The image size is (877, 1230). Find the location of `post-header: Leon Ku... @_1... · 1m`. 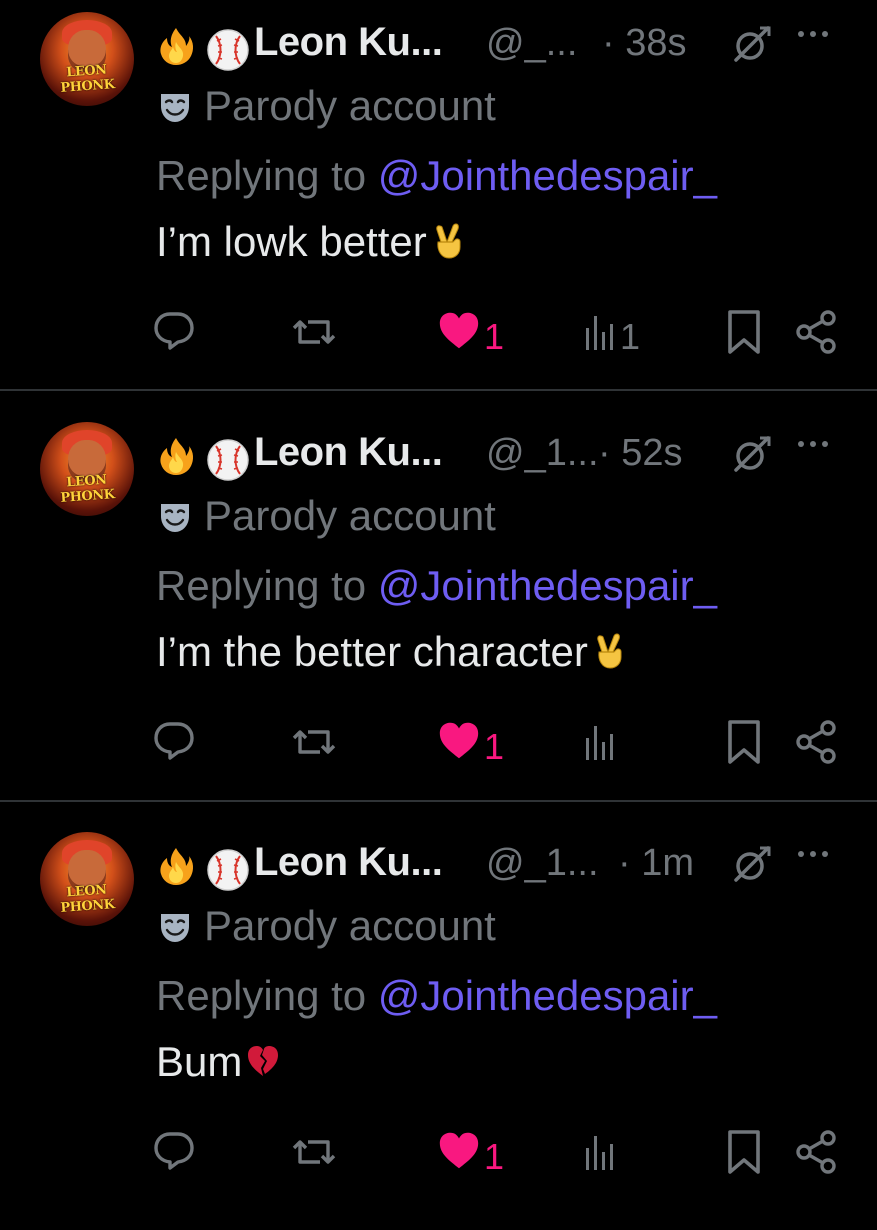

post-header: Leon Ku... @_1... · 1m is located at coordinates (501, 862).